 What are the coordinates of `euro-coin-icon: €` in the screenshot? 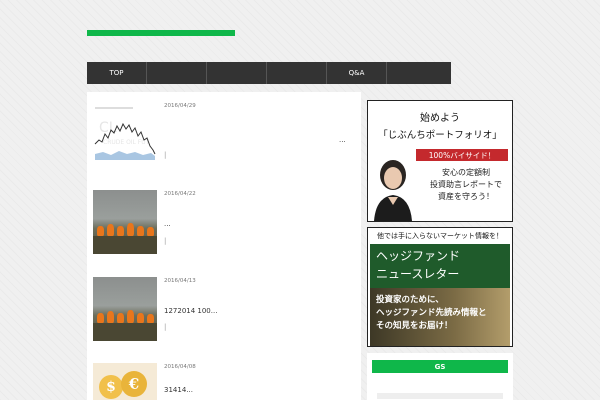 It's located at (134, 384).